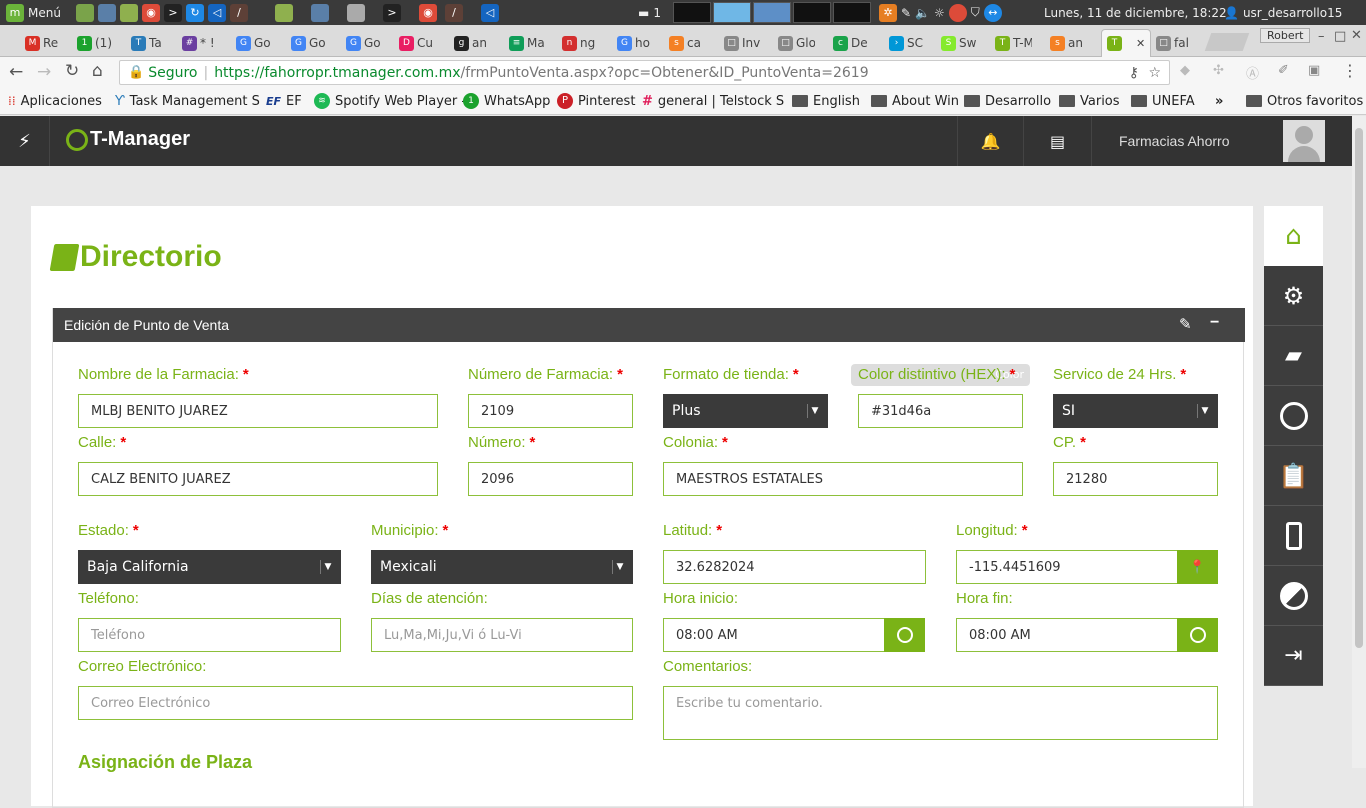 The width and height of the screenshot is (1366, 808). What do you see at coordinates (745, 411) in the screenshot?
I see `formato-select: Plus ▼` at bounding box center [745, 411].